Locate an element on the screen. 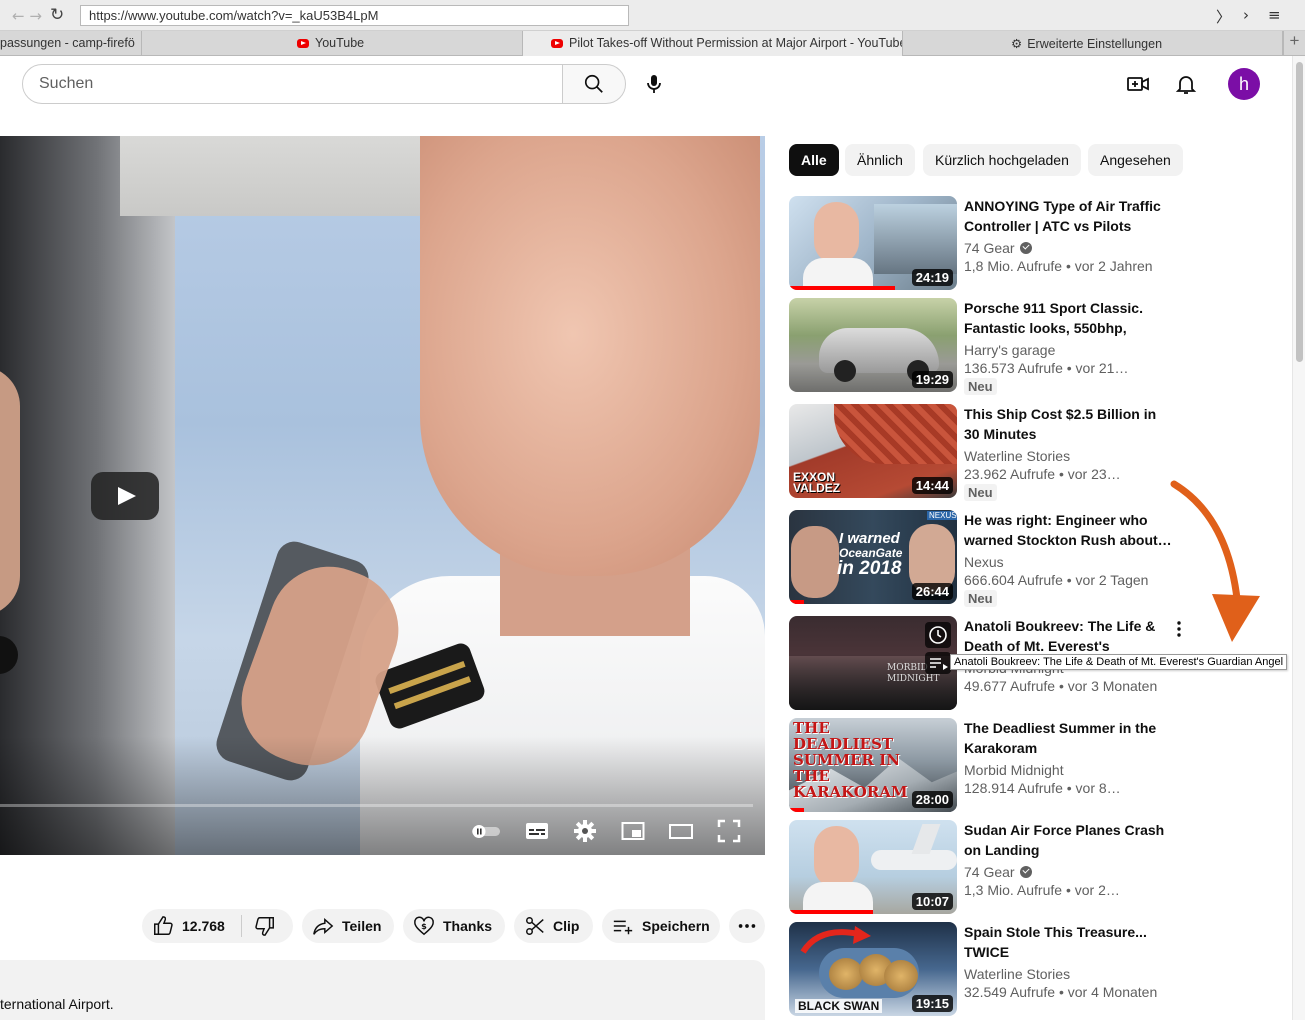 The width and height of the screenshot is (1305, 1020). channel-label: 74 Gear is located at coordinates (989, 872).